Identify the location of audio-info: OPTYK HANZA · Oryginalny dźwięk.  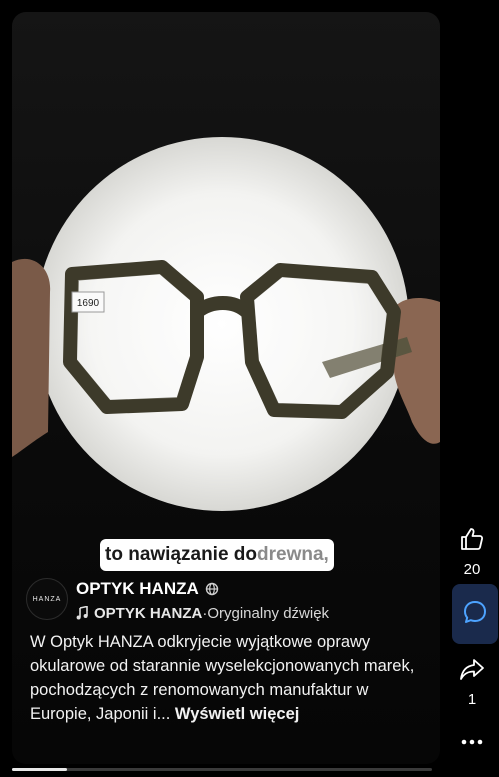
(202, 613).